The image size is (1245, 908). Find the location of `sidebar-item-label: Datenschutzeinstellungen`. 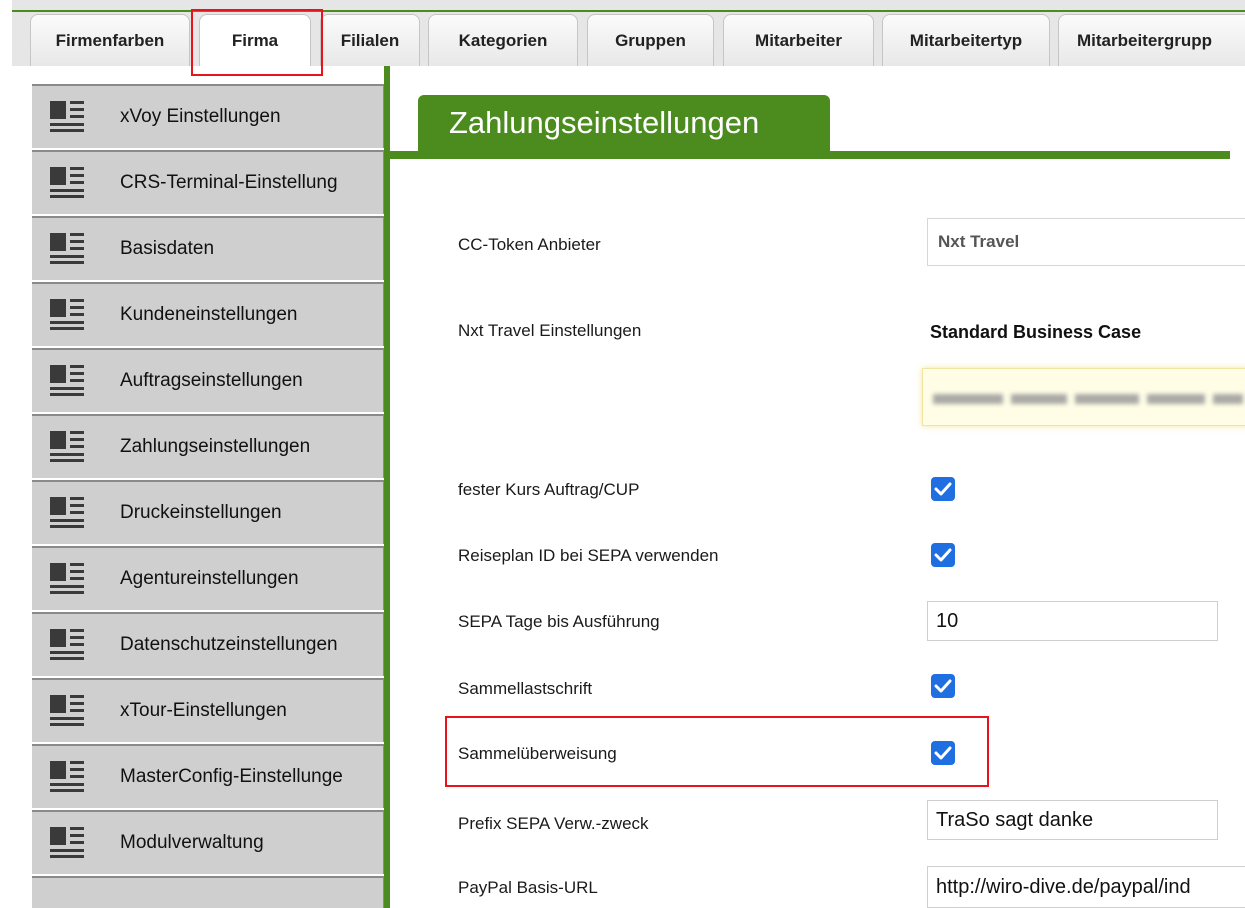

sidebar-item-label: Datenschutzeinstellungen is located at coordinates (229, 644).